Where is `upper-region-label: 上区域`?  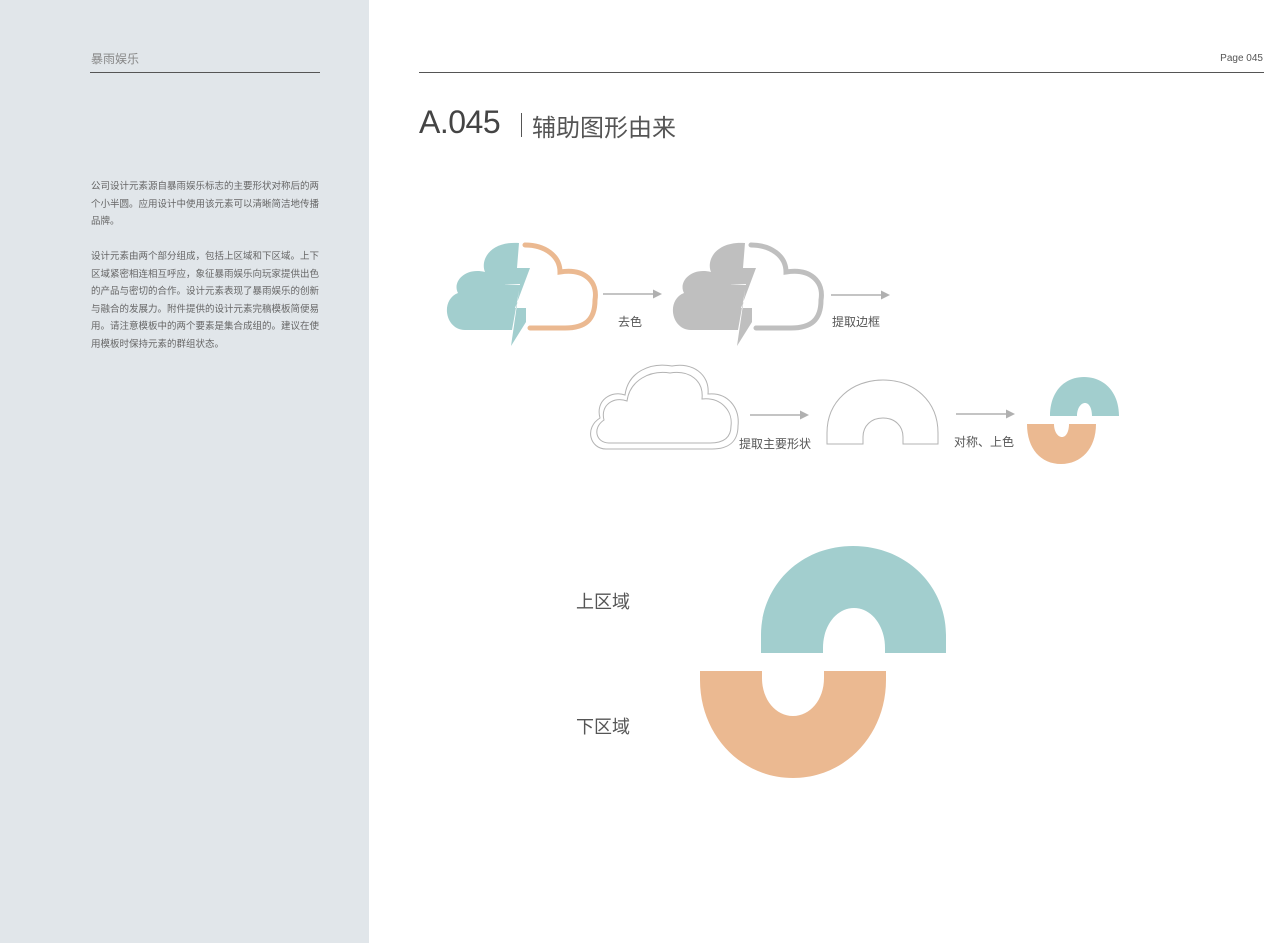
upper-region-label: 上区域 is located at coordinates (603, 602).